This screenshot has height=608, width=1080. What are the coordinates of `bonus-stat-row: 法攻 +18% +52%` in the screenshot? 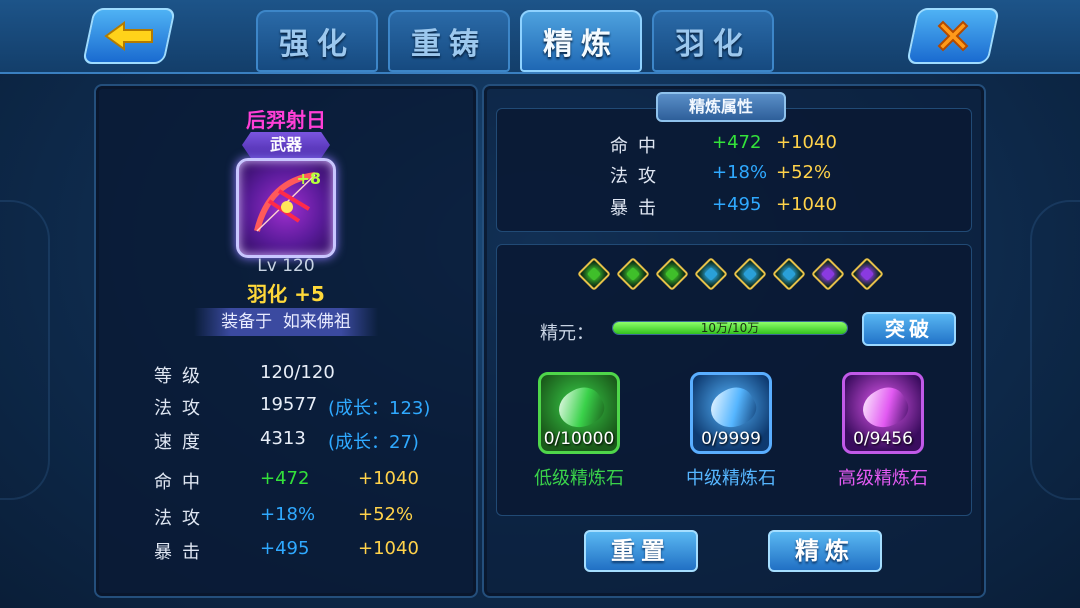 It's located at (284, 516).